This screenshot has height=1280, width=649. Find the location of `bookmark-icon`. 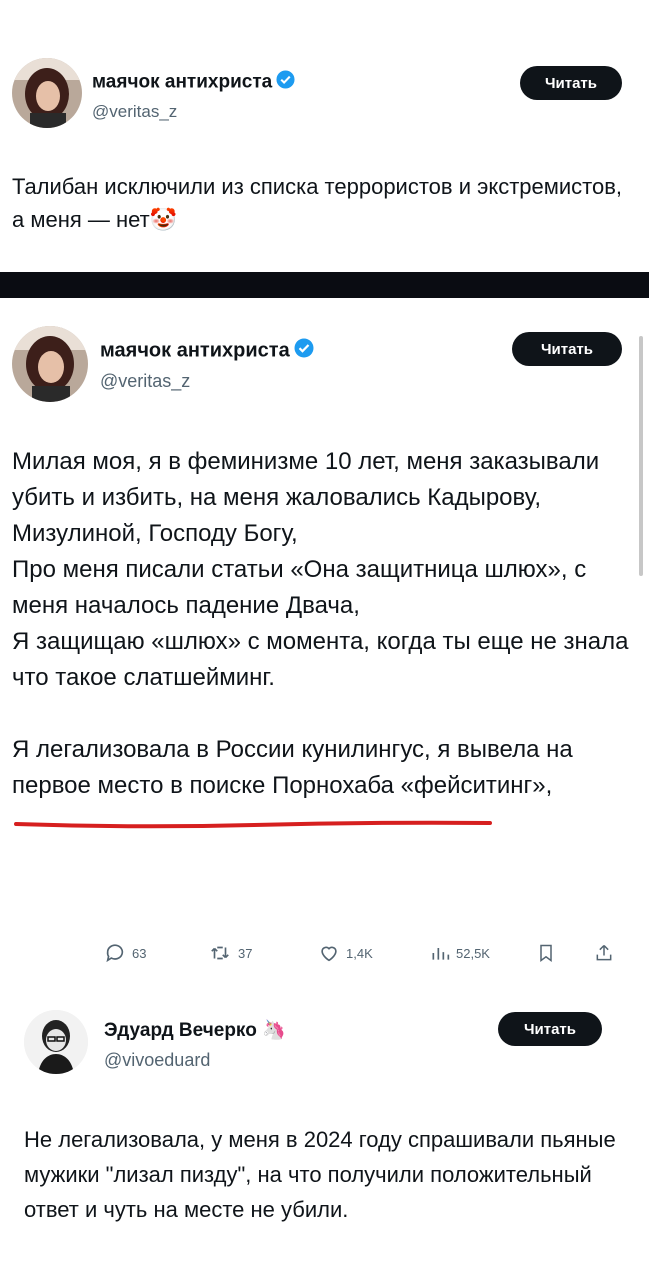

bookmark-icon is located at coordinates (546, 953).